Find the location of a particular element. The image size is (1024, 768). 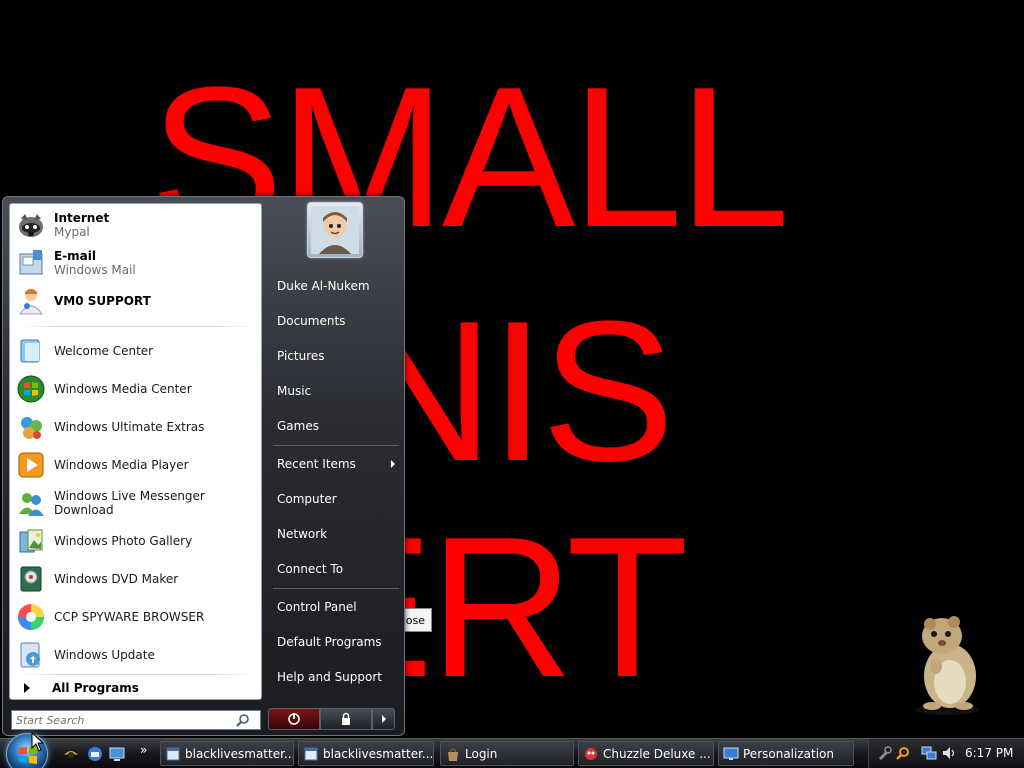

tray-search-icon is located at coordinates (903, 753).